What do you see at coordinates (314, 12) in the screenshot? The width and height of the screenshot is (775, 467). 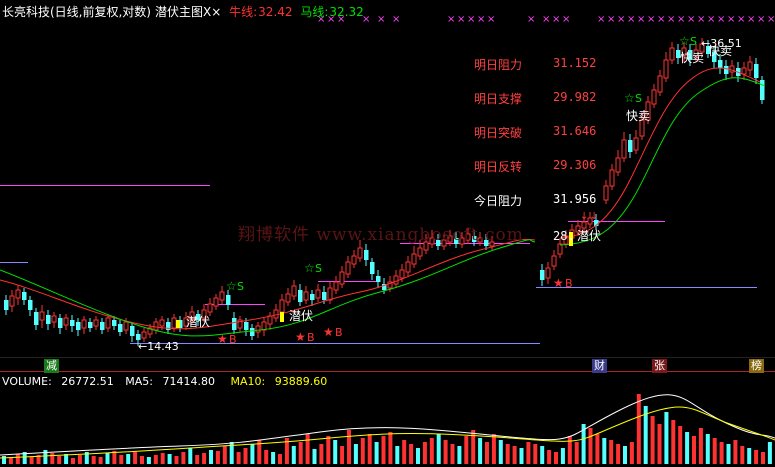 I see `ma-label: 马线:` at bounding box center [314, 12].